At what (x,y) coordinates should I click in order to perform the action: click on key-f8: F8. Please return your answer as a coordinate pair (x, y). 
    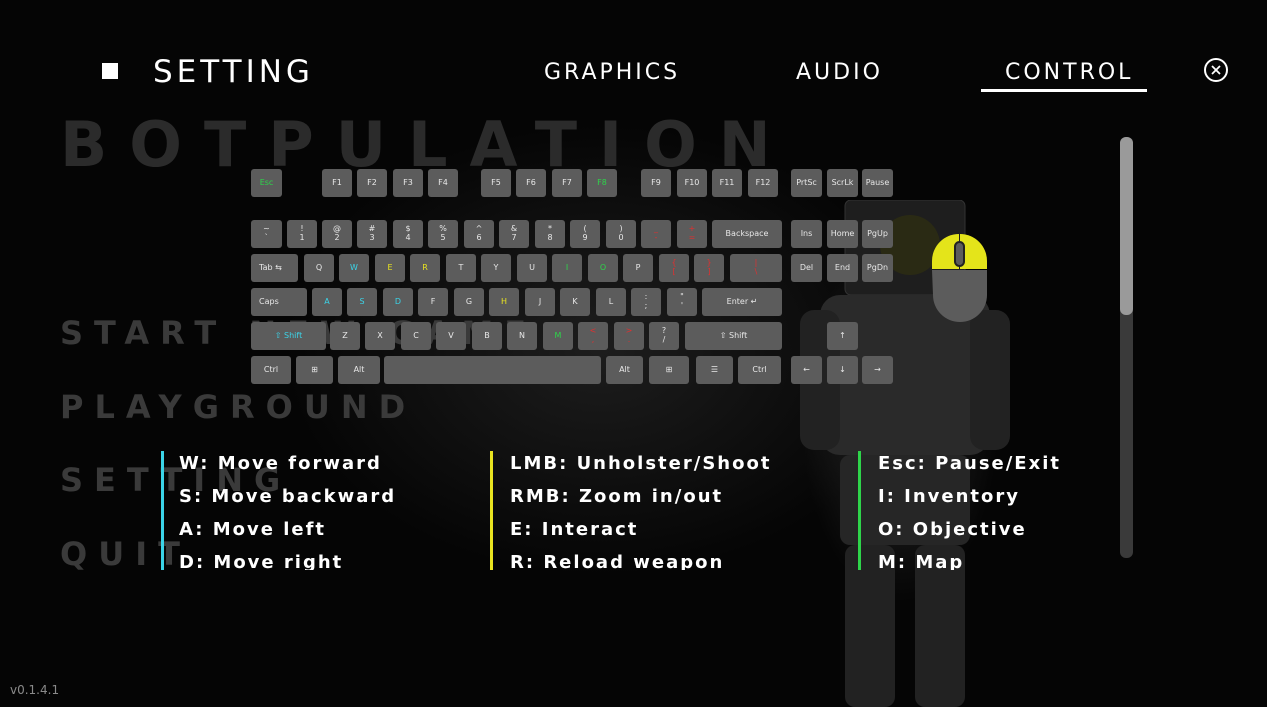
    Looking at the image, I should click on (602, 183).